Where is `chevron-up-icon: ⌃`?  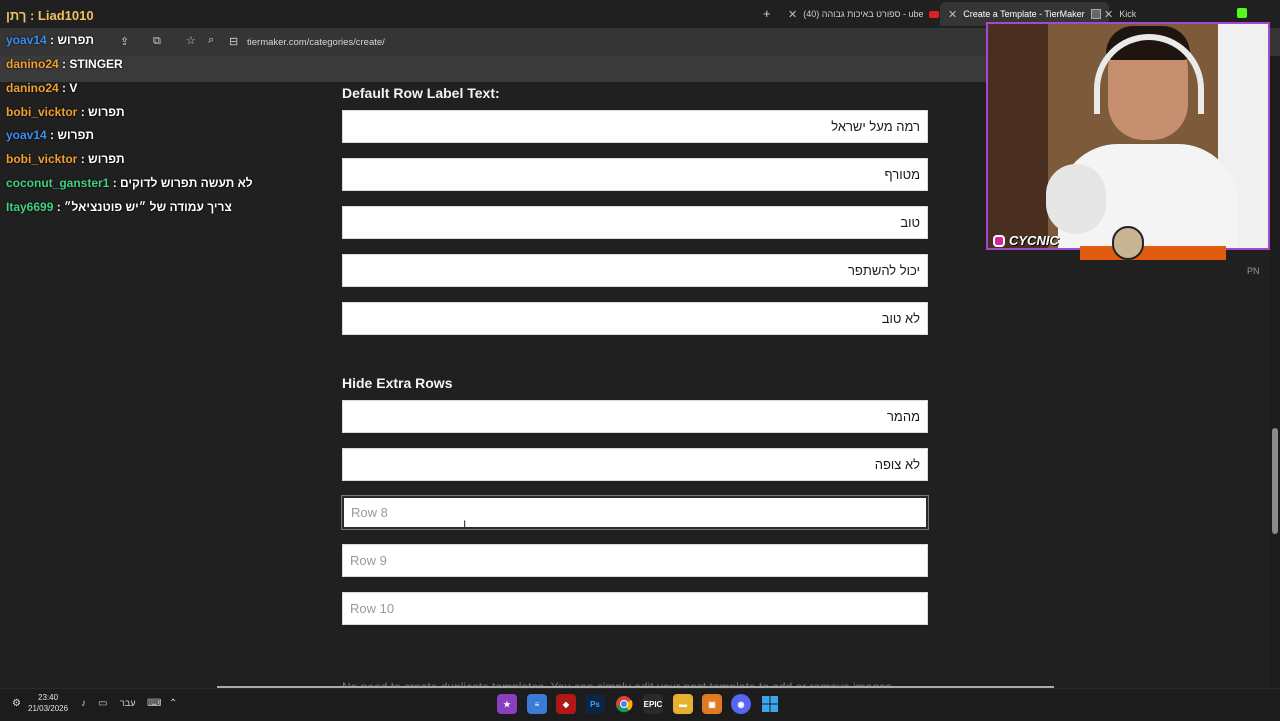
chevron-up-icon: ⌃ is located at coordinates (173, 703).